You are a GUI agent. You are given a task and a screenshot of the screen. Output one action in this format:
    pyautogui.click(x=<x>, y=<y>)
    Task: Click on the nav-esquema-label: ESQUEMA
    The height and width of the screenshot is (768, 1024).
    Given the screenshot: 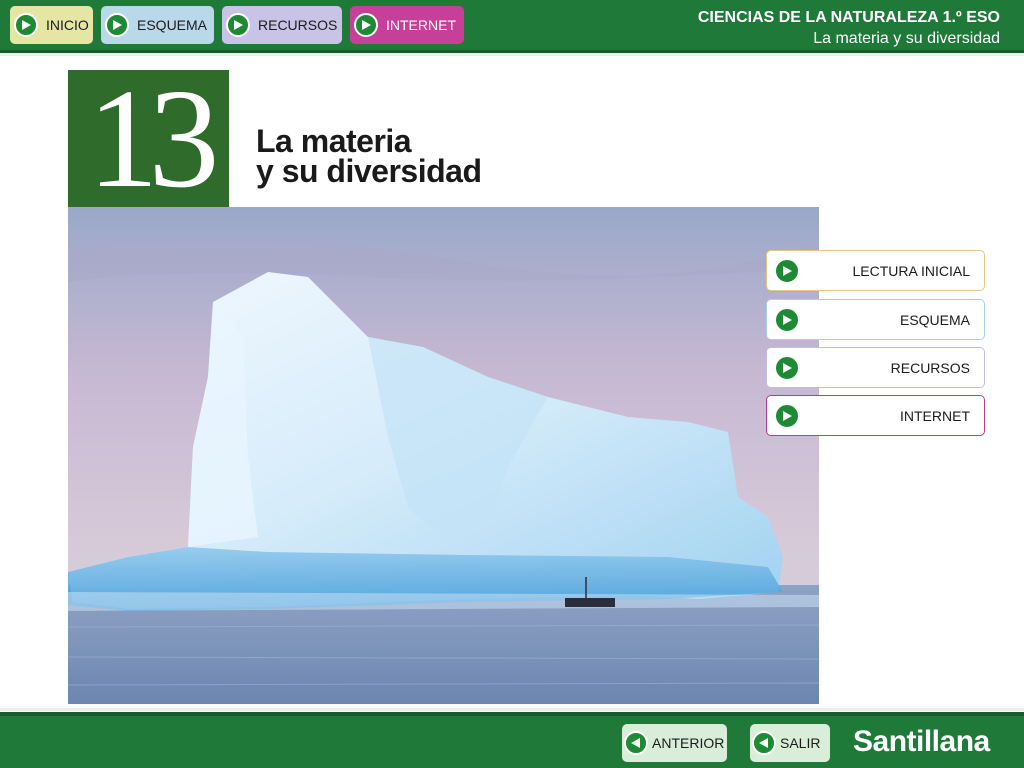 What is the action you would take?
    pyautogui.click(x=172, y=25)
    